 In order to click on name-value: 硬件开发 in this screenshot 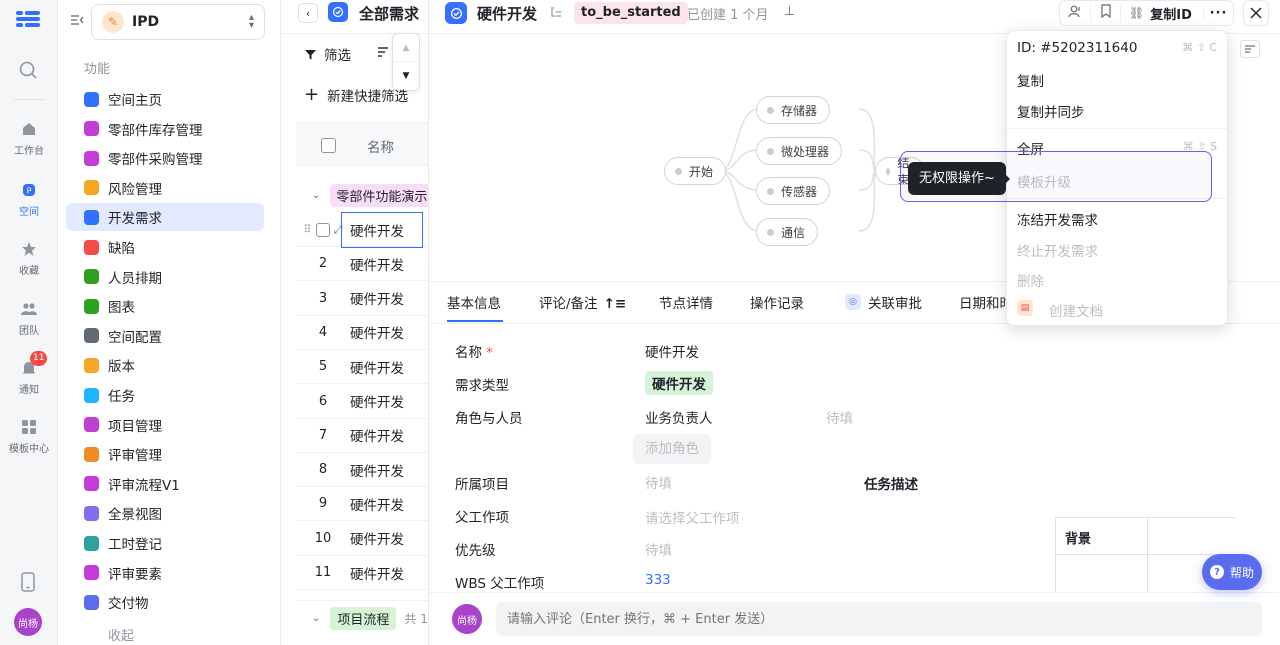, I will do `click(672, 351)`.